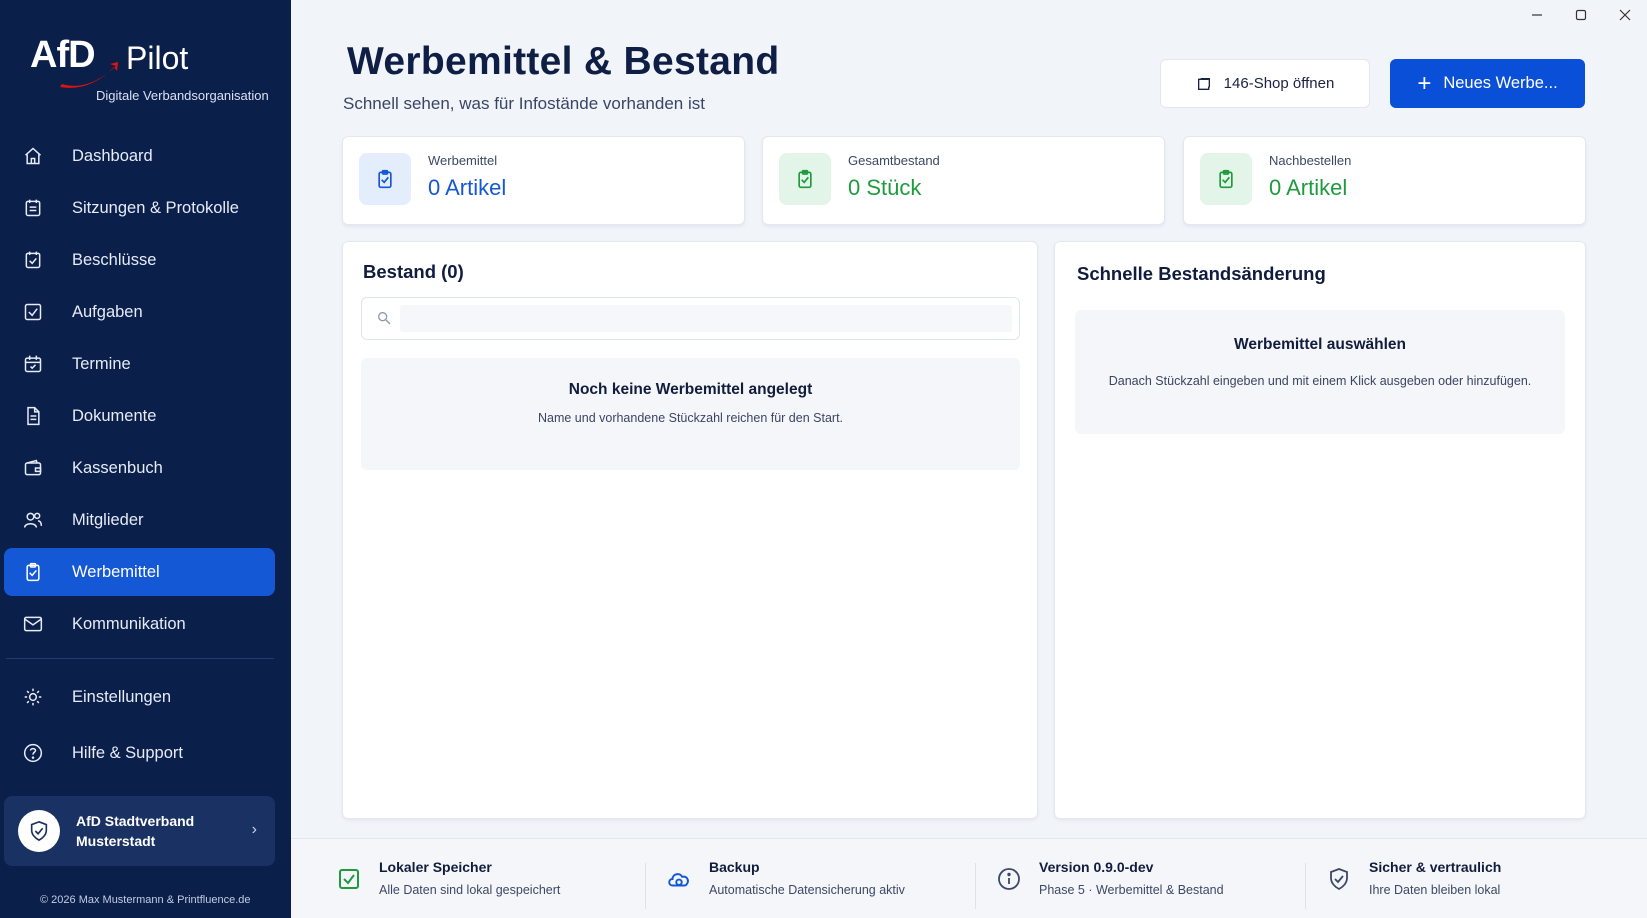  I want to click on nav-label: Werbemittel, so click(116, 571).